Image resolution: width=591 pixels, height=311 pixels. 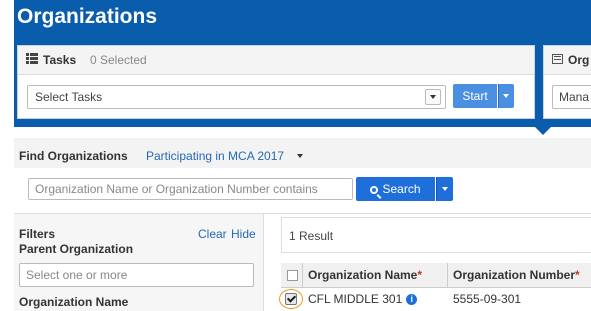 I want to click on hide-filters-link: Hide, so click(x=243, y=234).